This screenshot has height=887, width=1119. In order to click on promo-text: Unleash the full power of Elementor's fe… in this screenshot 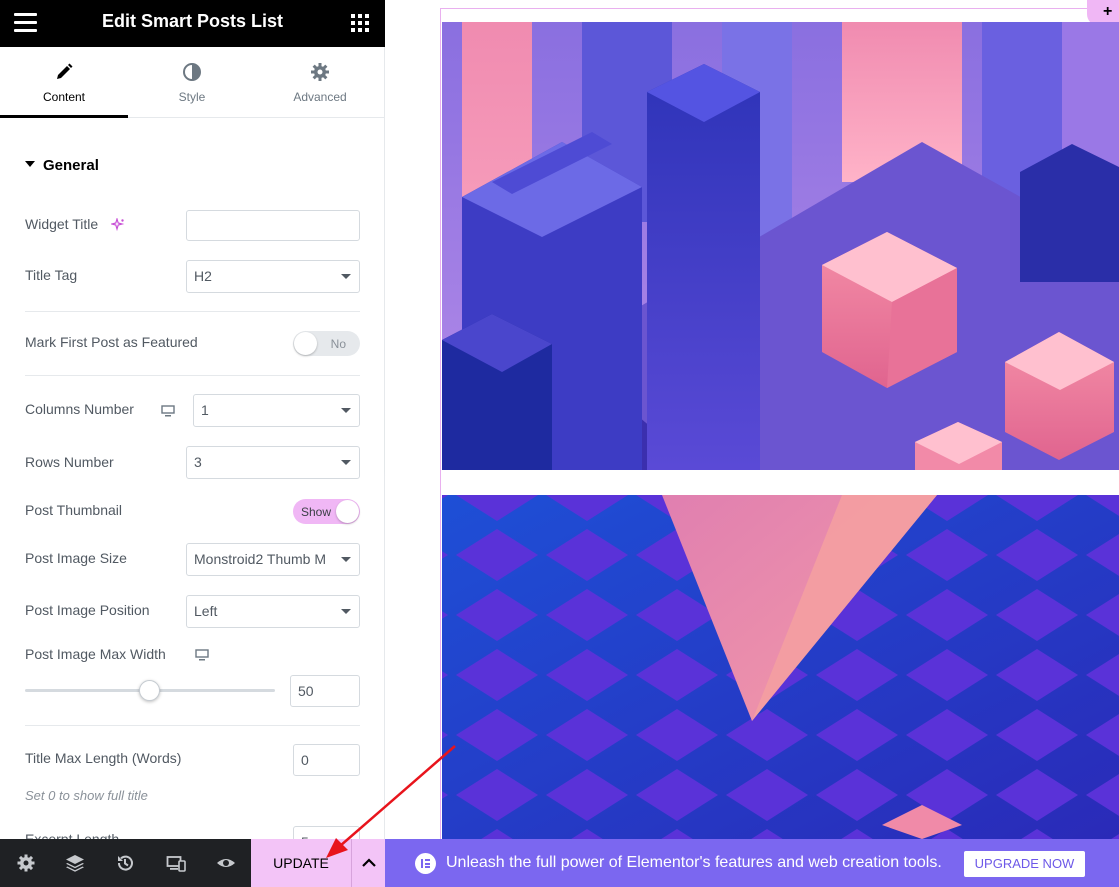, I will do `click(694, 862)`.